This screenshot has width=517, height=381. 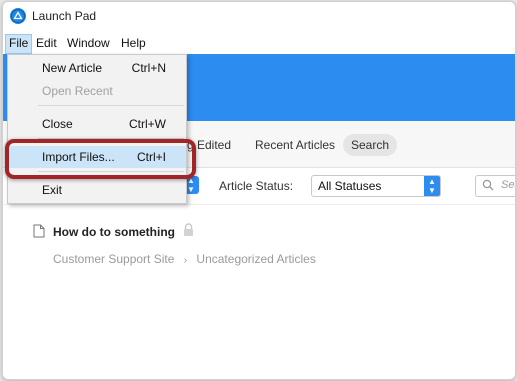 I want to click on tab-search: Search, so click(x=370, y=145).